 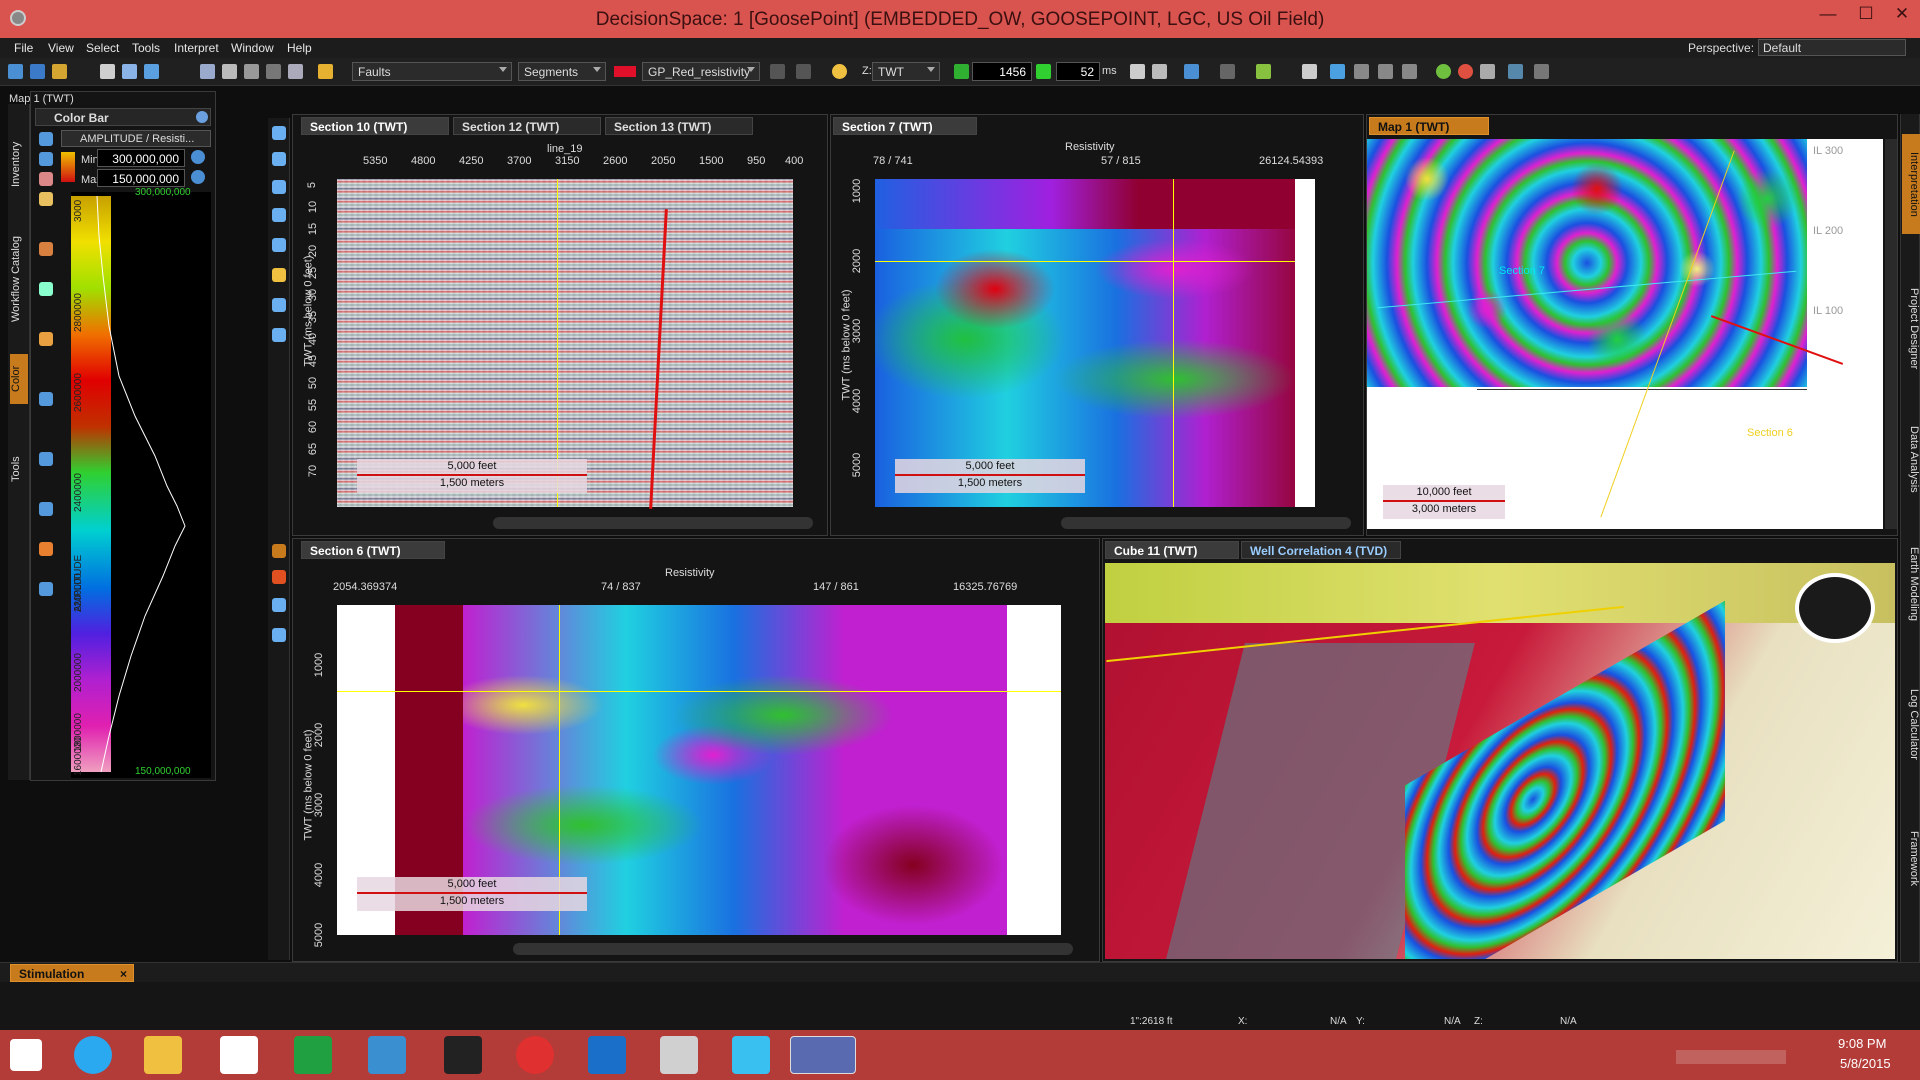 What do you see at coordinates (1078, 71) in the screenshot?
I see `step-value-field: 52` at bounding box center [1078, 71].